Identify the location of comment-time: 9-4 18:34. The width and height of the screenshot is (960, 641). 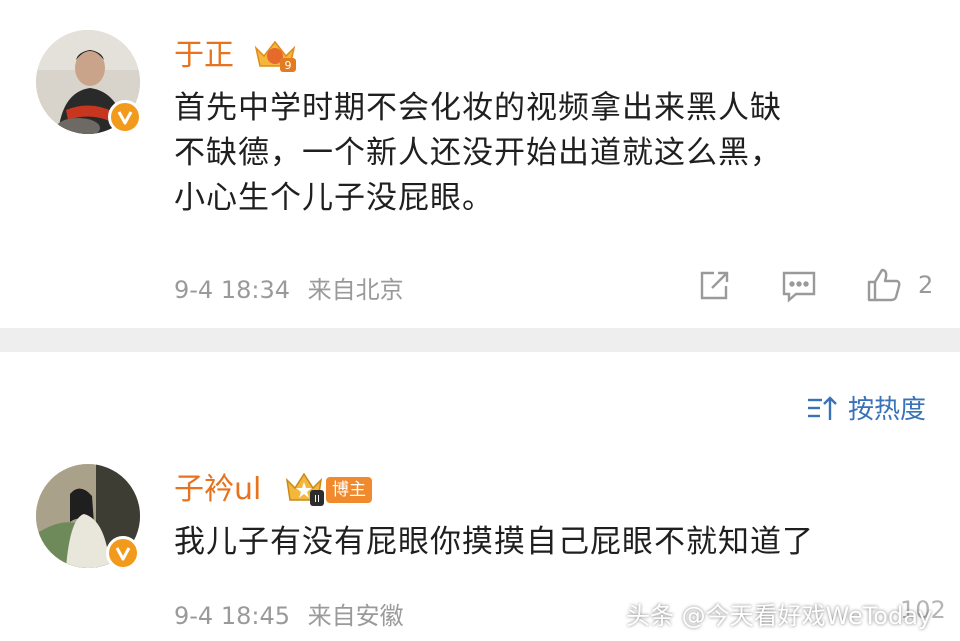
(232, 290).